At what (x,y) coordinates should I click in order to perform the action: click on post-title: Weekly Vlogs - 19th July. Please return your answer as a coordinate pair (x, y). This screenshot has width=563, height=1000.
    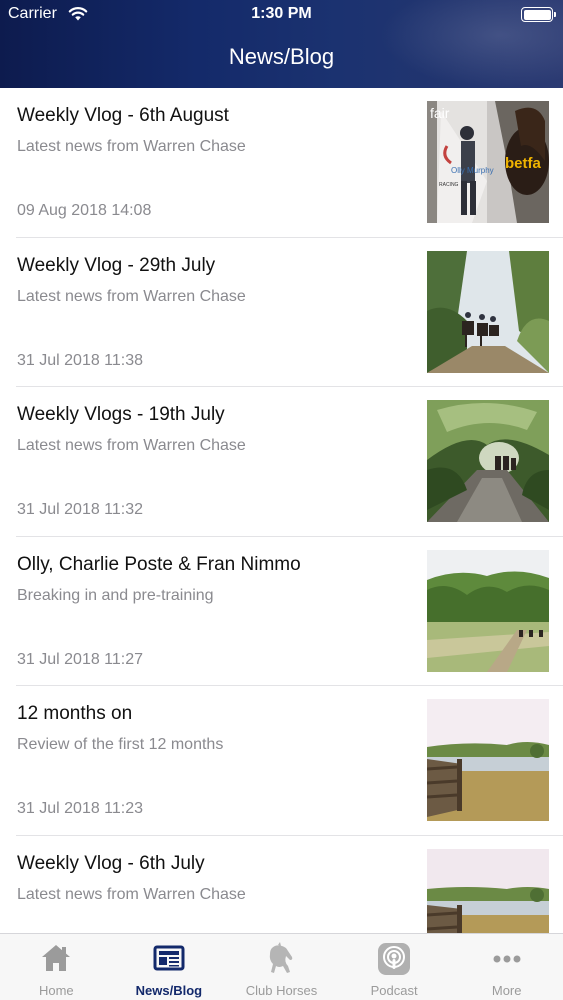
    Looking at the image, I should click on (121, 414).